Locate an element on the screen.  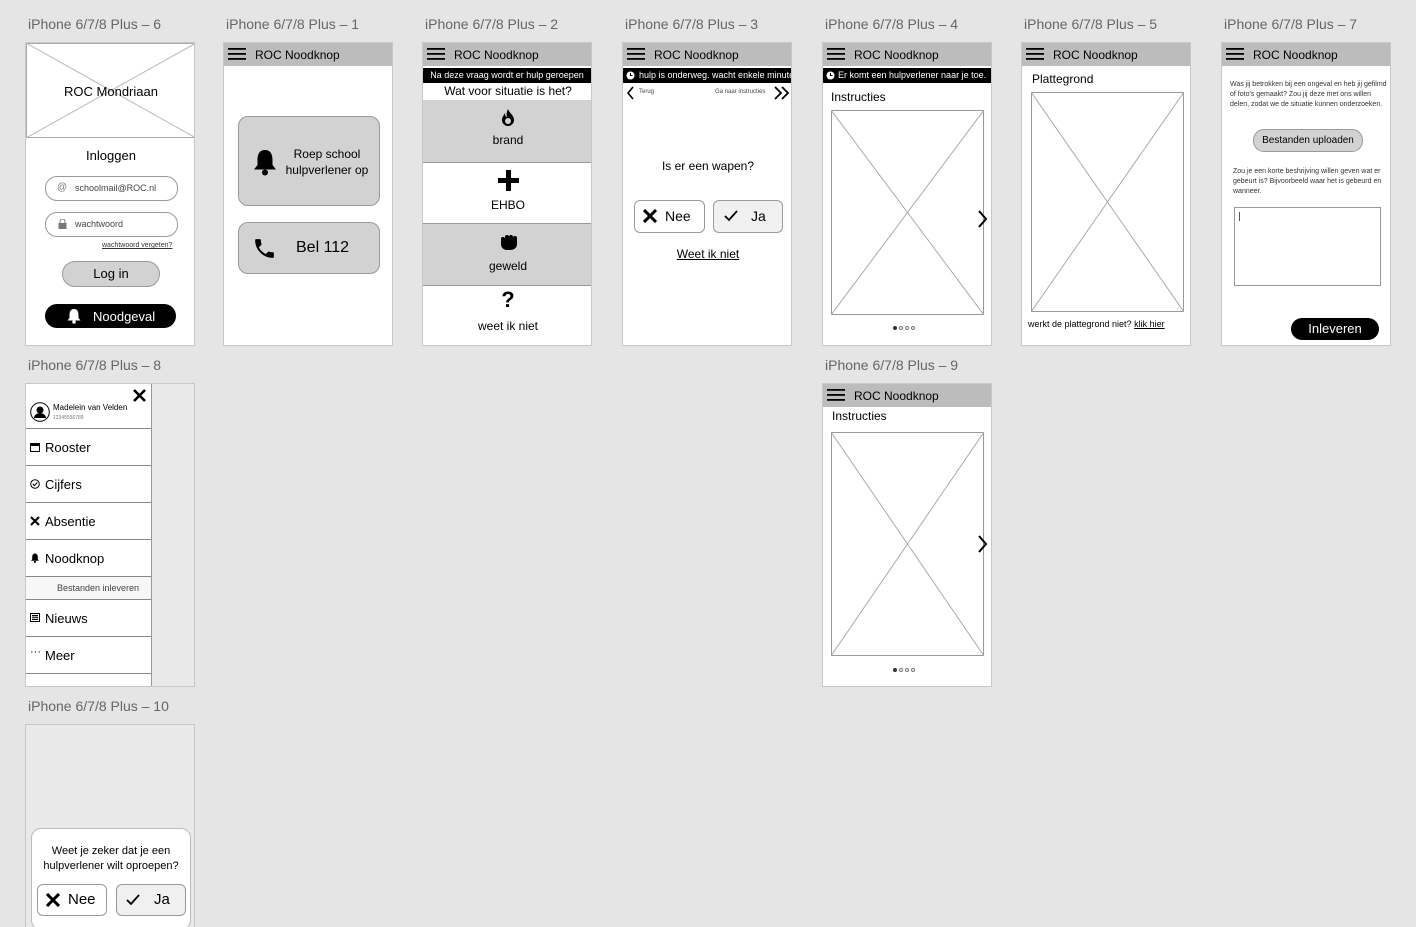
menu-item-label: Absentie is located at coordinates (70, 521).